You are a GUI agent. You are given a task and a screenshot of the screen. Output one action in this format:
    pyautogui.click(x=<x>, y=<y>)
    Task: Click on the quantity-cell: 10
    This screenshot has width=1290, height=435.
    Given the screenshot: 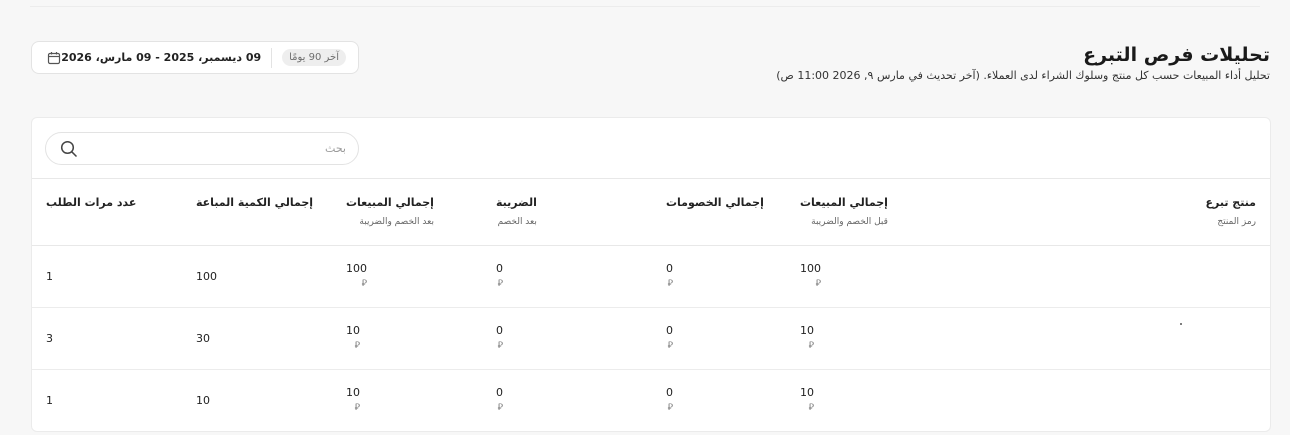 What is the action you would take?
    pyautogui.click(x=203, y=400)
    